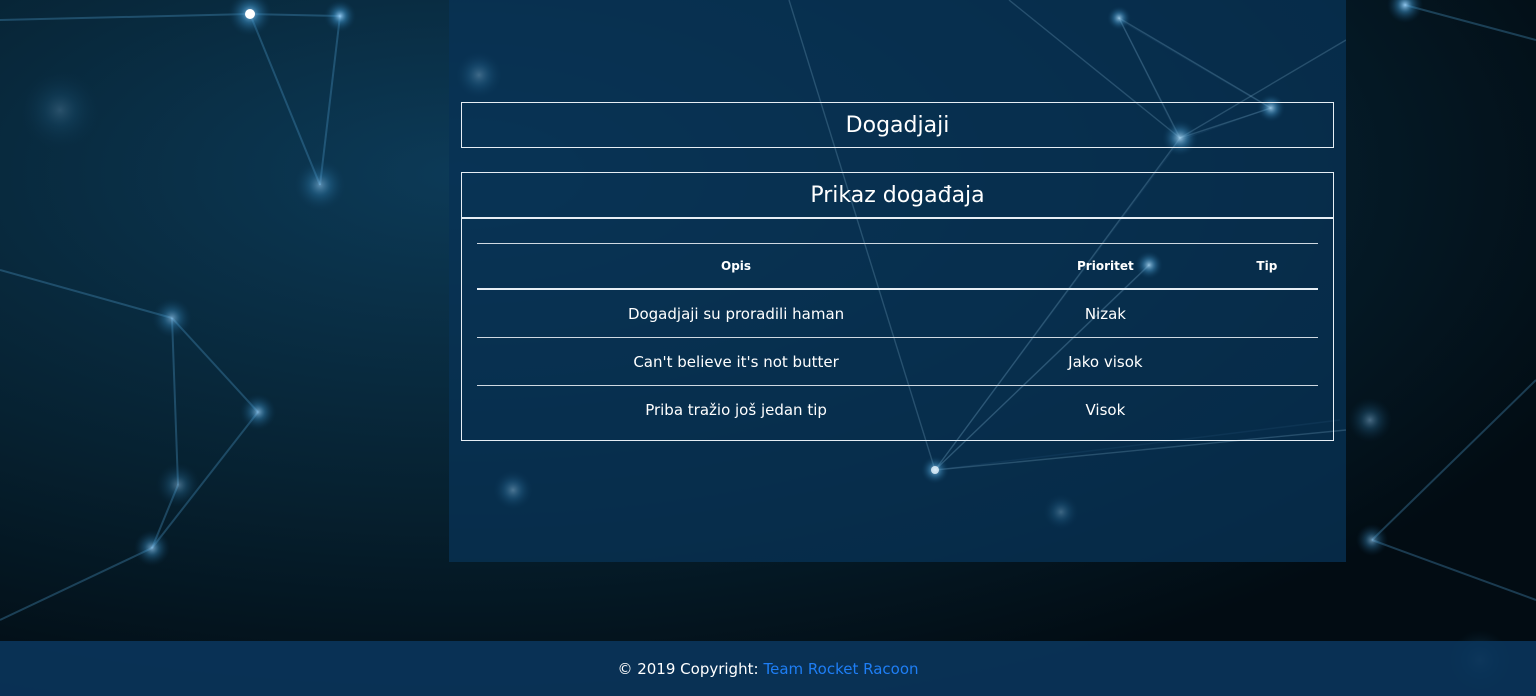 Image resolution: width=1536 pixels, height=696 pixels. Describe the element at coordinates (1105, 313) in the screenshot. I see `cell-prioritet: Nizak` at that location.